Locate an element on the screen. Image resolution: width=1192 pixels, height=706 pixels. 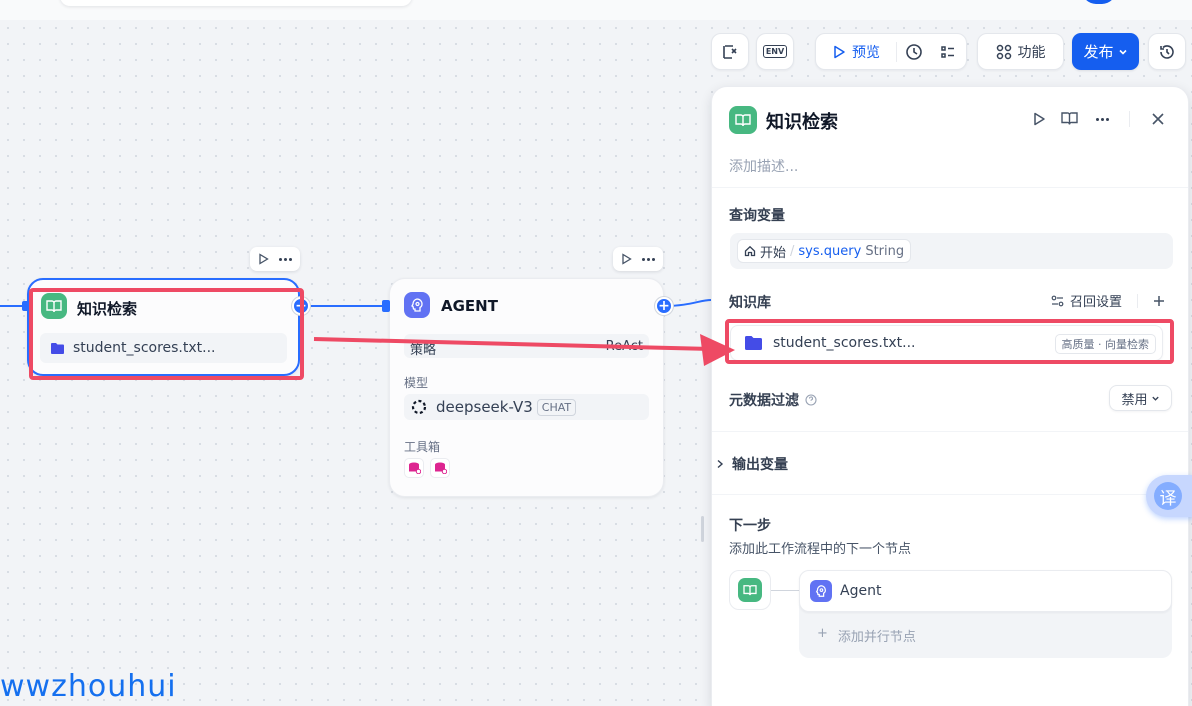
translate-button: 译 is located at coordinates (1169, 496).